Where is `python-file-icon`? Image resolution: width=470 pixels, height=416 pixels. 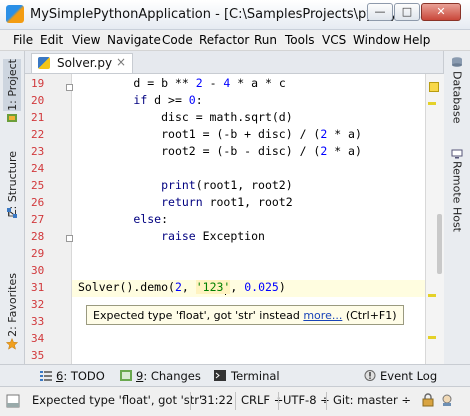 python-file-icon is located at coordinates (44, 63).